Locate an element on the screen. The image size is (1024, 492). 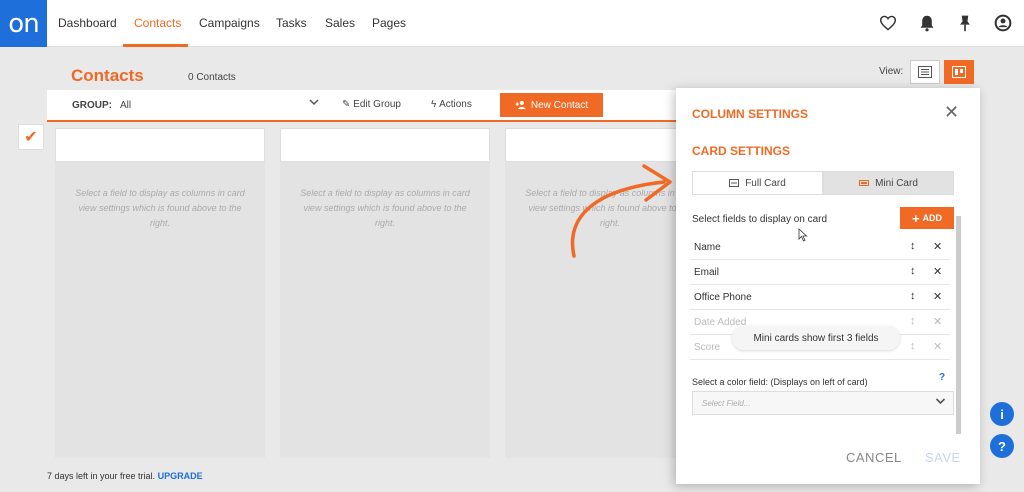
mouse-cursor-icon is located at coordinates (803, 235).